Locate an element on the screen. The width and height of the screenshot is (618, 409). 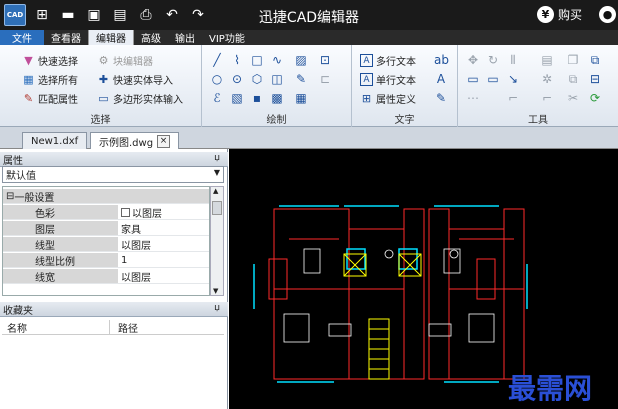
property-value: 家具 is located at coordinates (163, 228).